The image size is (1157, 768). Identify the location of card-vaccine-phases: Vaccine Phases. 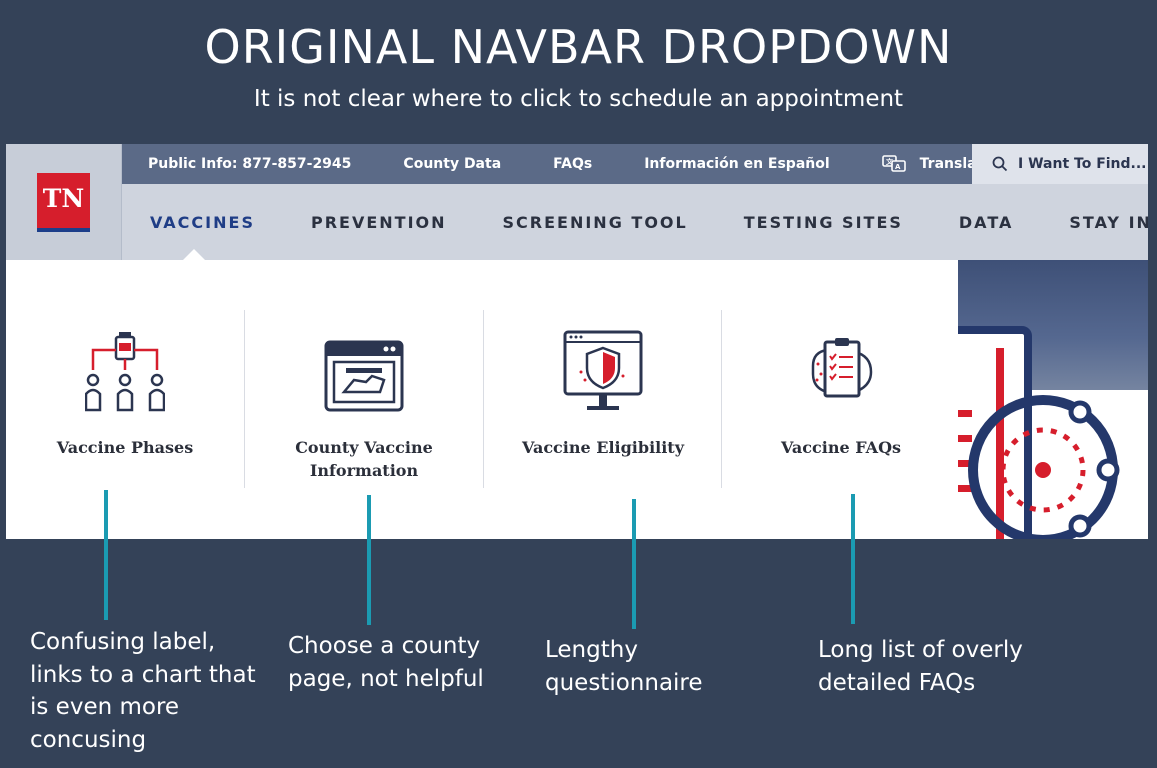
(125, 399).